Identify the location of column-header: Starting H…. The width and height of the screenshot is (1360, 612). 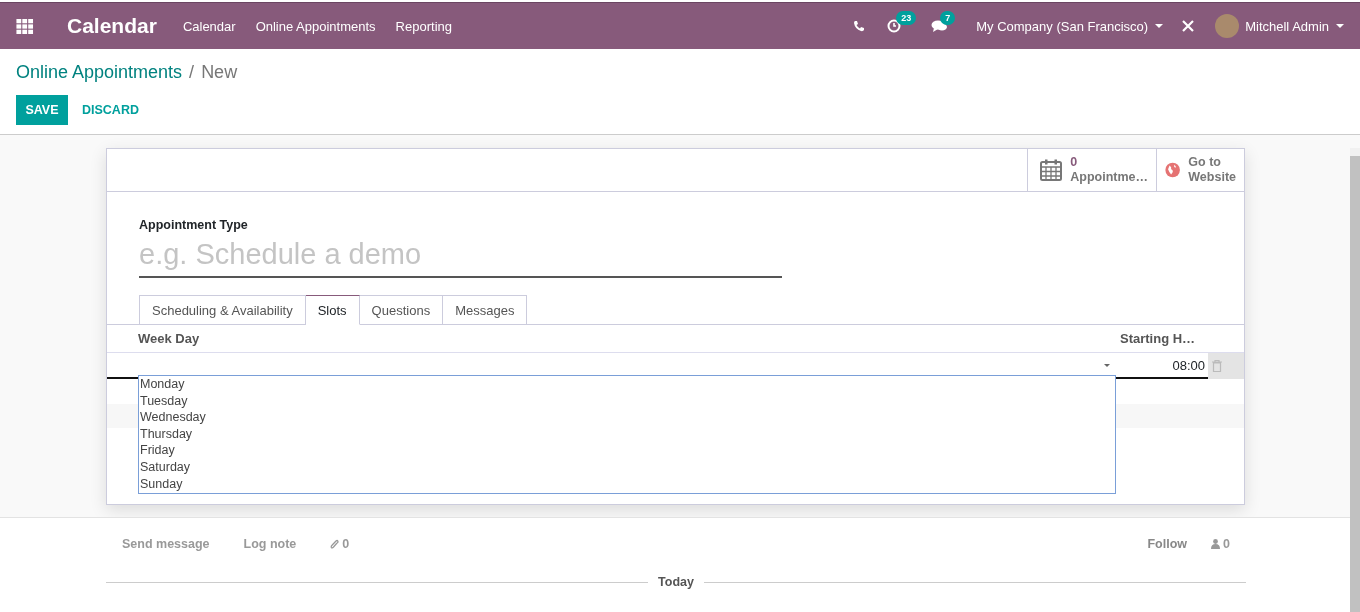
(1165, 338).